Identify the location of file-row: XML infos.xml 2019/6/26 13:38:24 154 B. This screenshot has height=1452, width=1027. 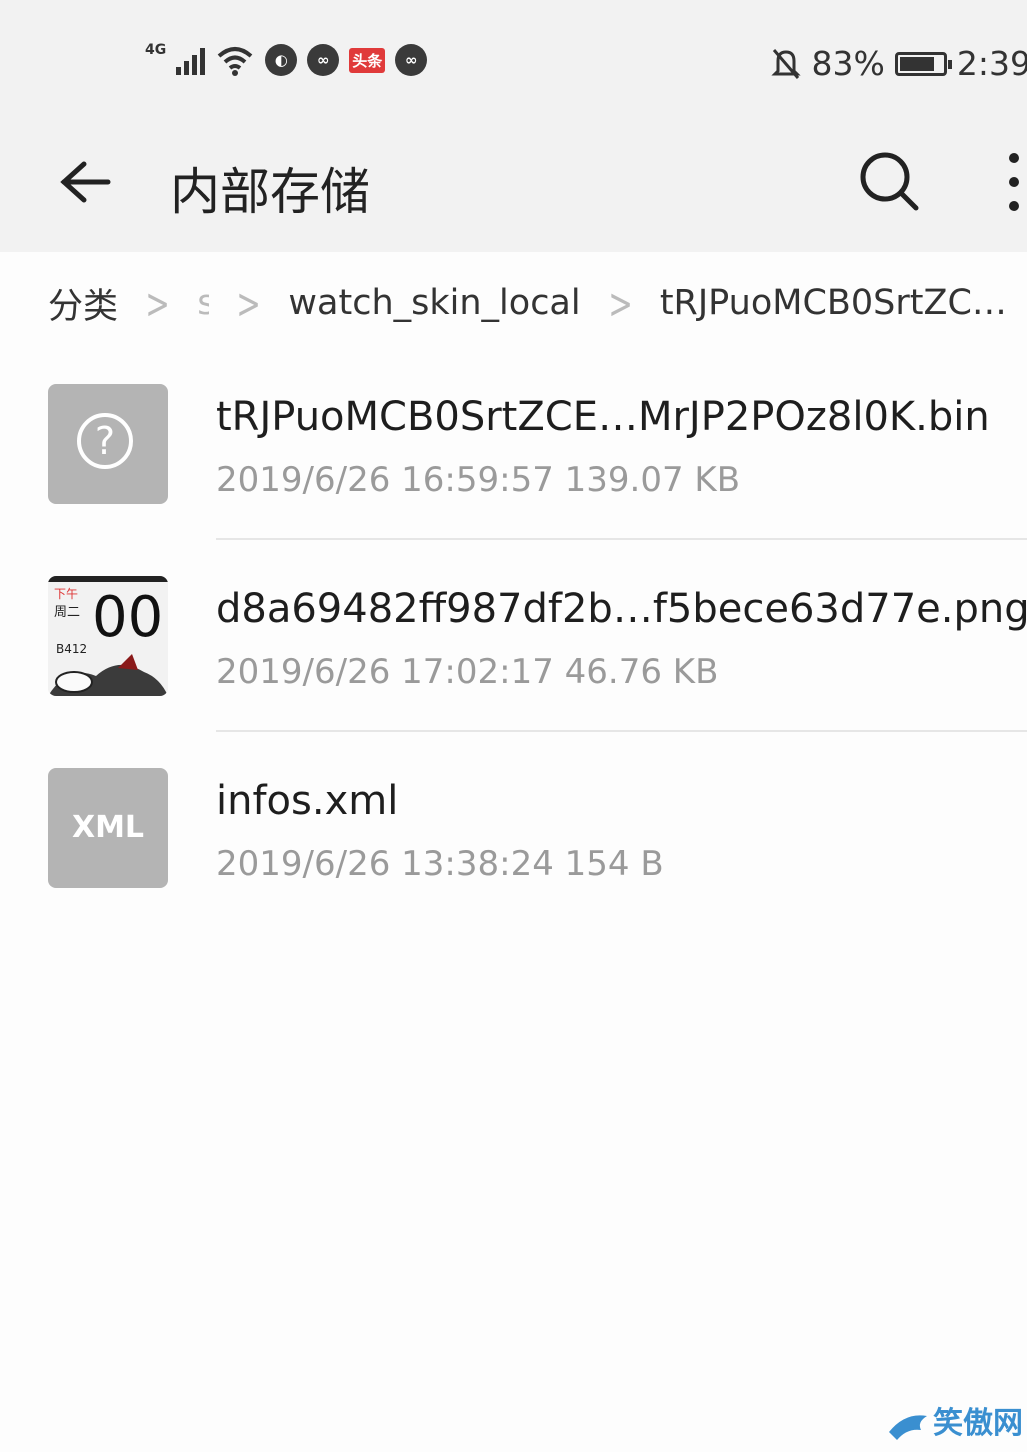
(513, 850).